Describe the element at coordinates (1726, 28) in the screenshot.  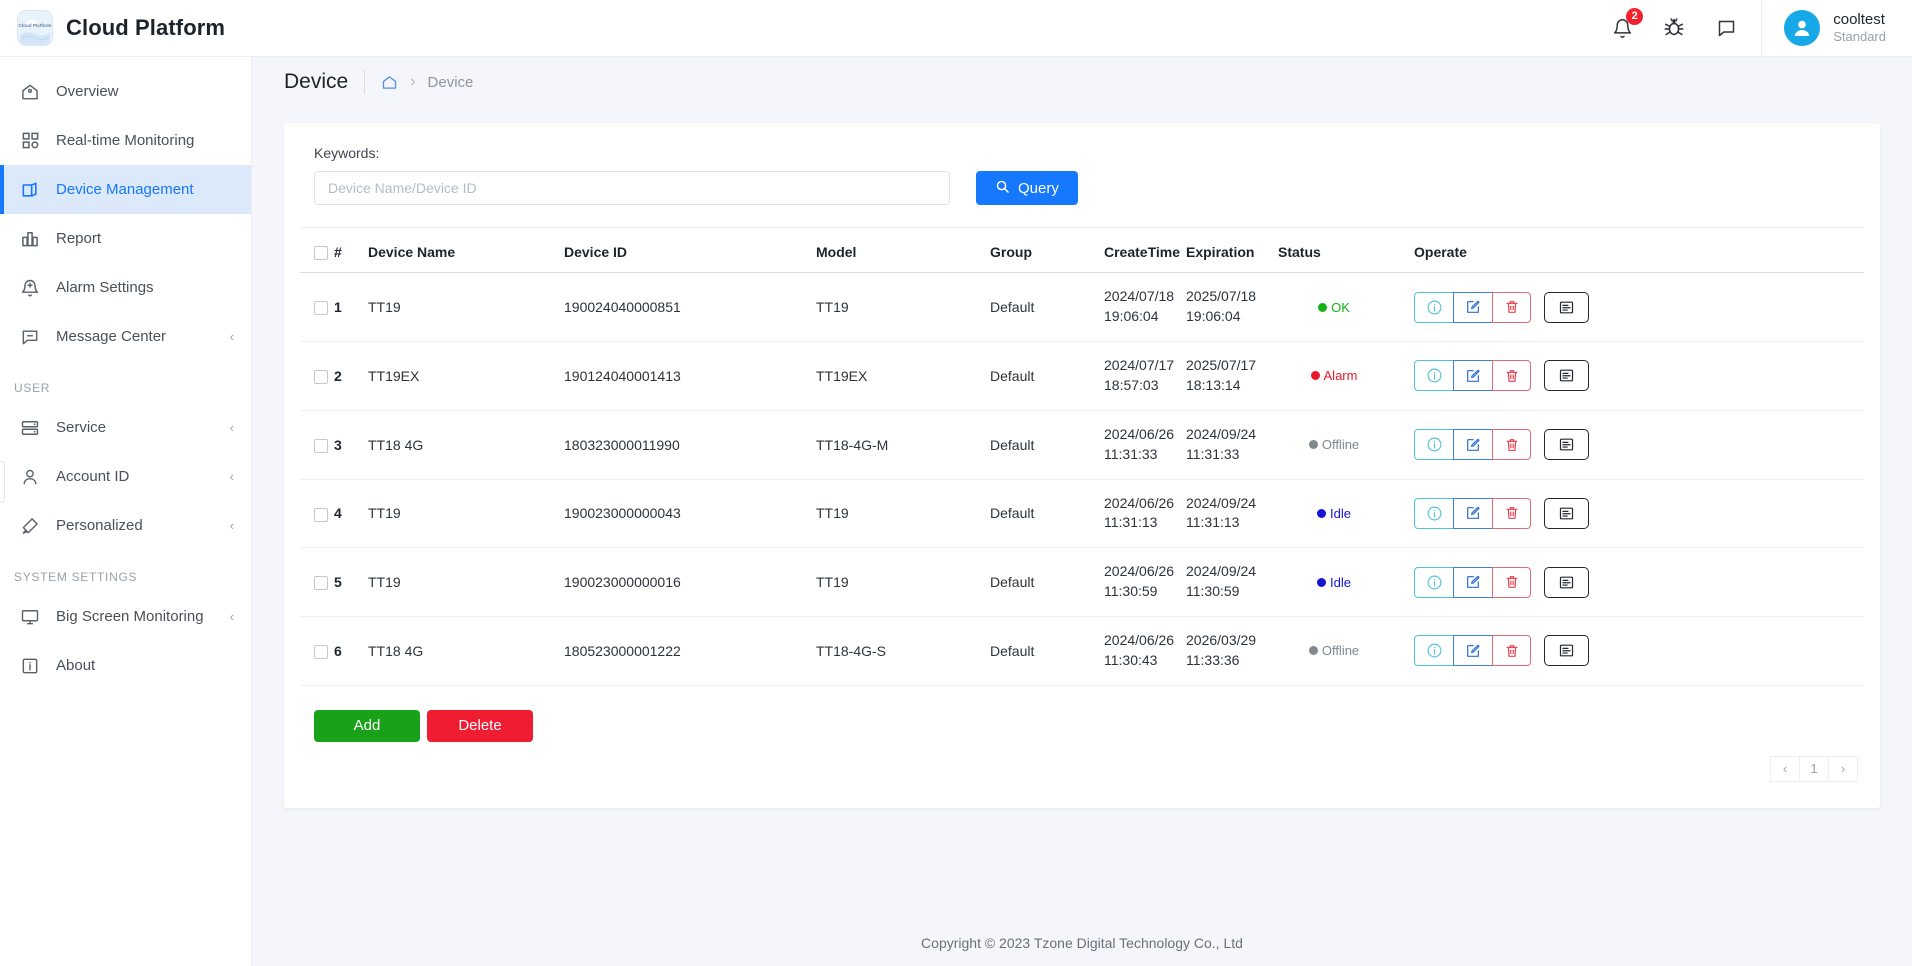
I see `message-icon` at that location.